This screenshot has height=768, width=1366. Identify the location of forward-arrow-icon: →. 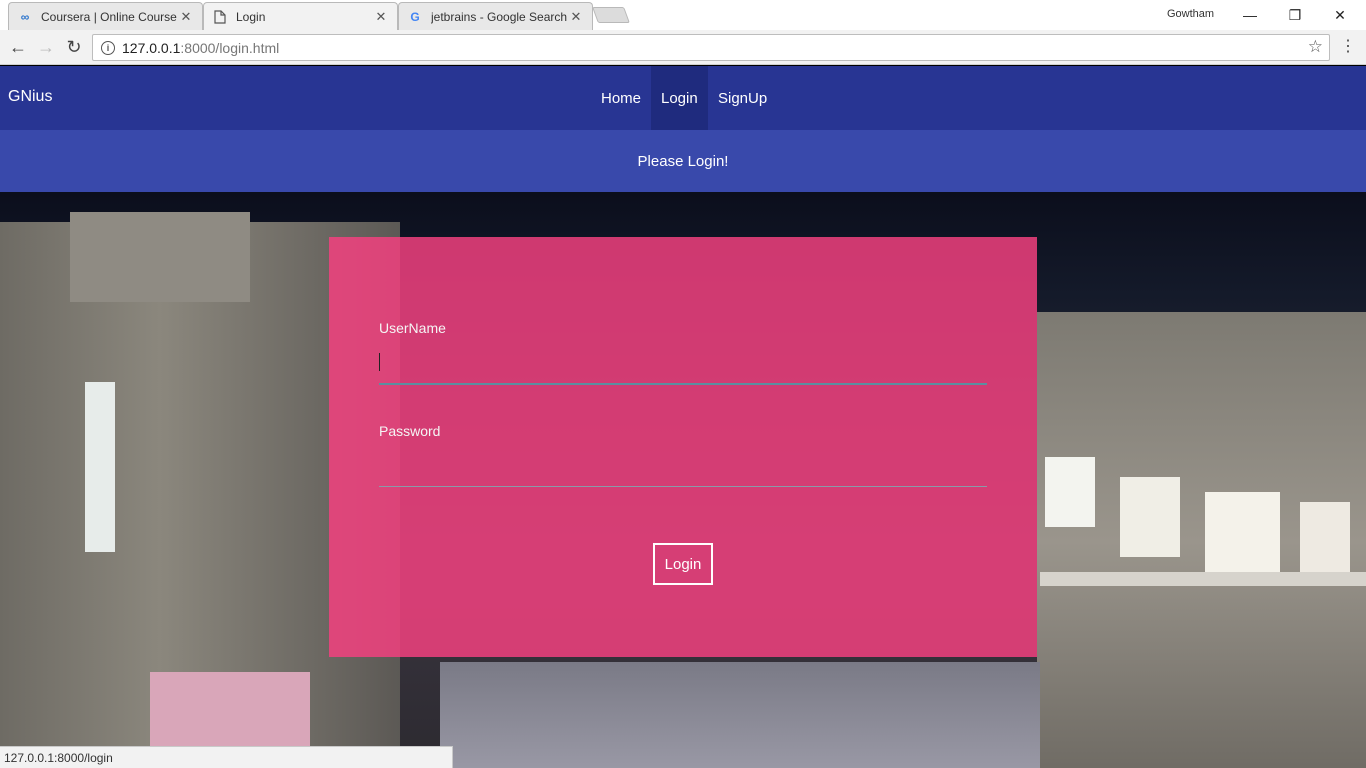
(46, 47).